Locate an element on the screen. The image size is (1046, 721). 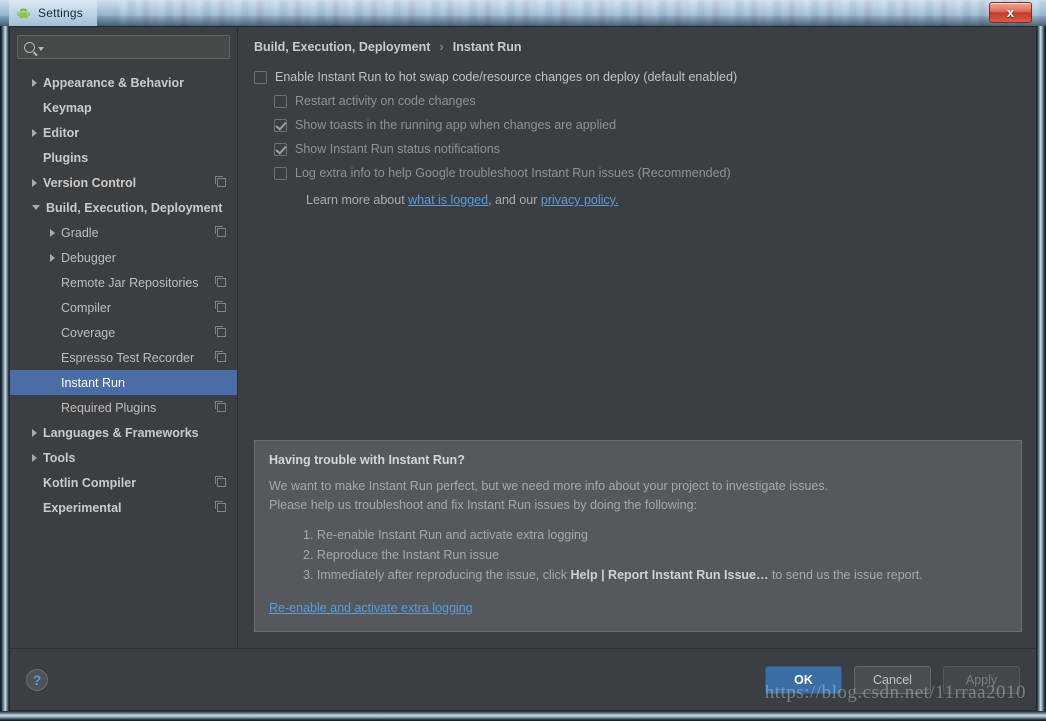
sidebar-item-languages-frameworks: Languages & Frameworks is located at coordinates (123, 432).